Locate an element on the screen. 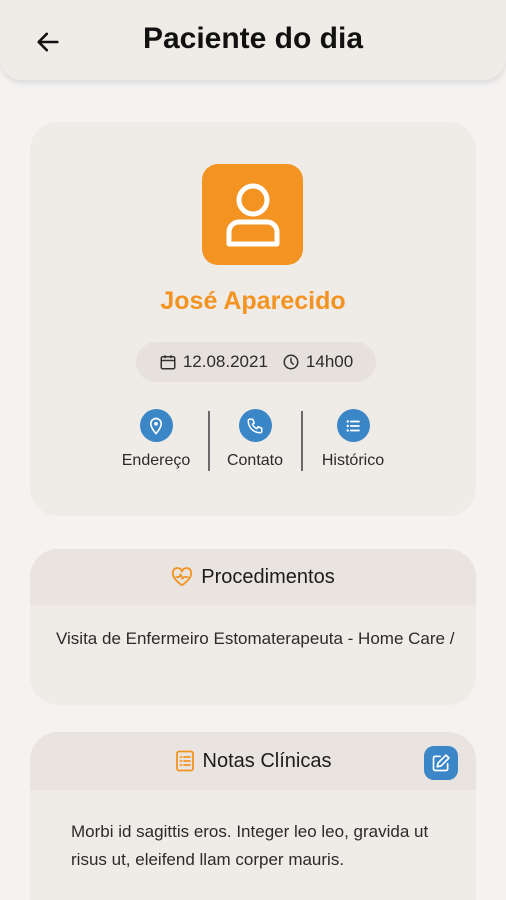 The image size is (506, 900). list-icon is located at coordinates (353, 425).